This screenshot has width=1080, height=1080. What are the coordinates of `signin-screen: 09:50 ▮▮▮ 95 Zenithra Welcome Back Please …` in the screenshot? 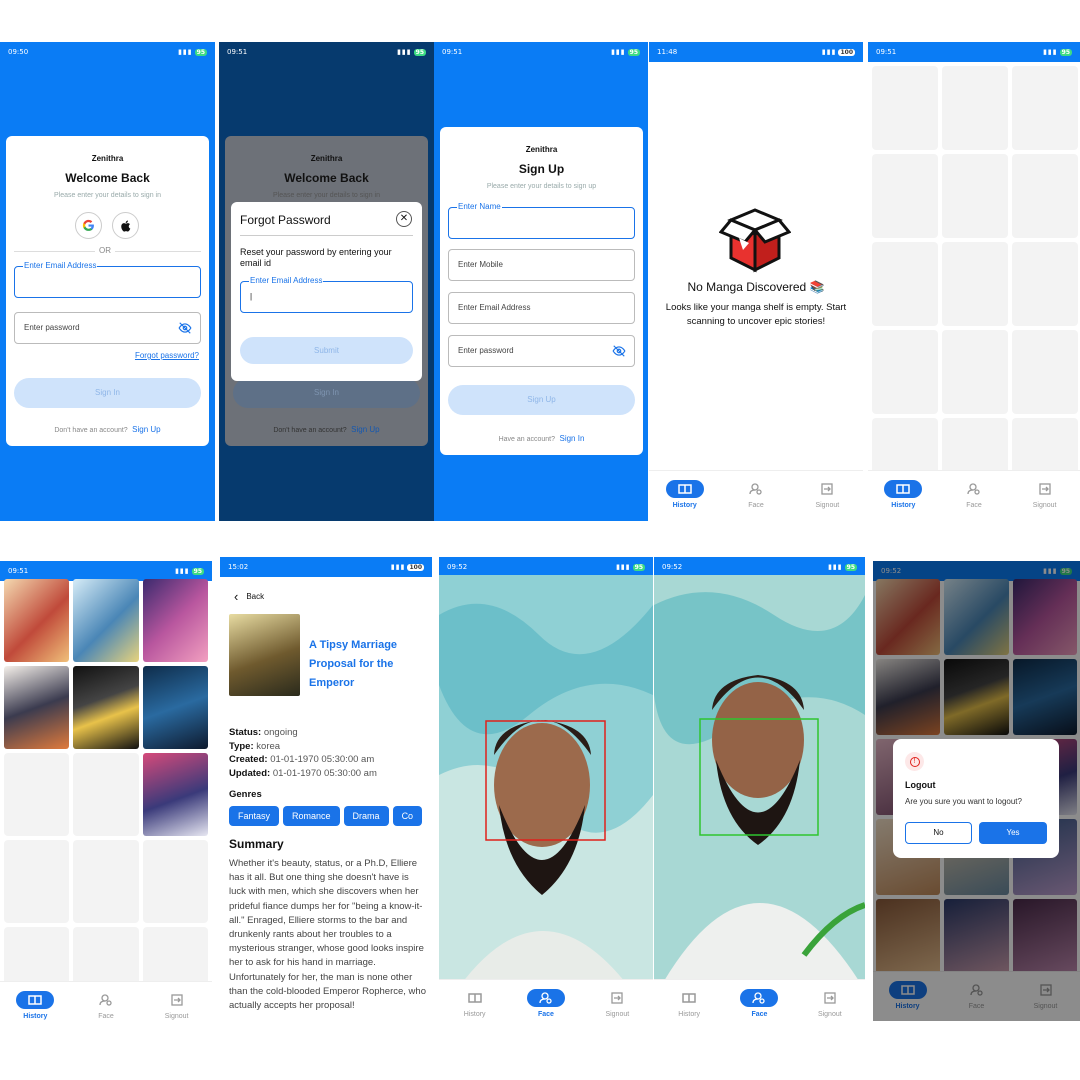 It's located at (107, 281).